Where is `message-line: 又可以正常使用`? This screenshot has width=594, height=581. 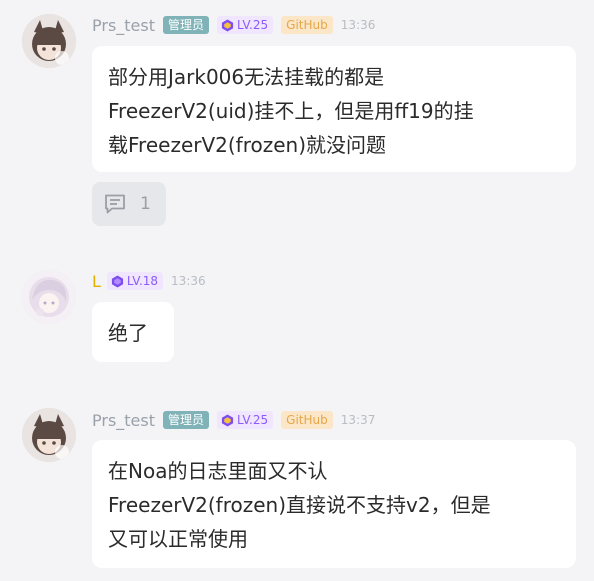 message-line: 又可以正常使用 is located at coordinates (178, 539).